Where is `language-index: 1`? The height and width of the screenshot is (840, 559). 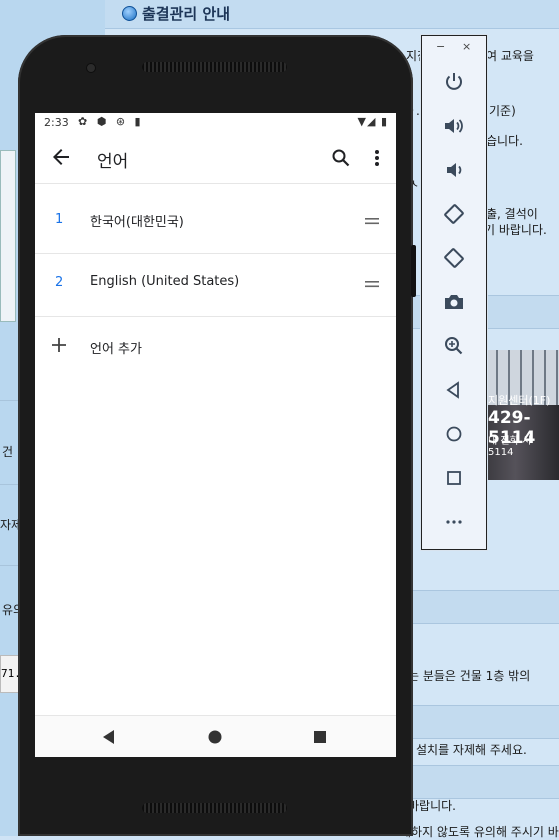 language-index: 1 is located at coordinates (59, 219).